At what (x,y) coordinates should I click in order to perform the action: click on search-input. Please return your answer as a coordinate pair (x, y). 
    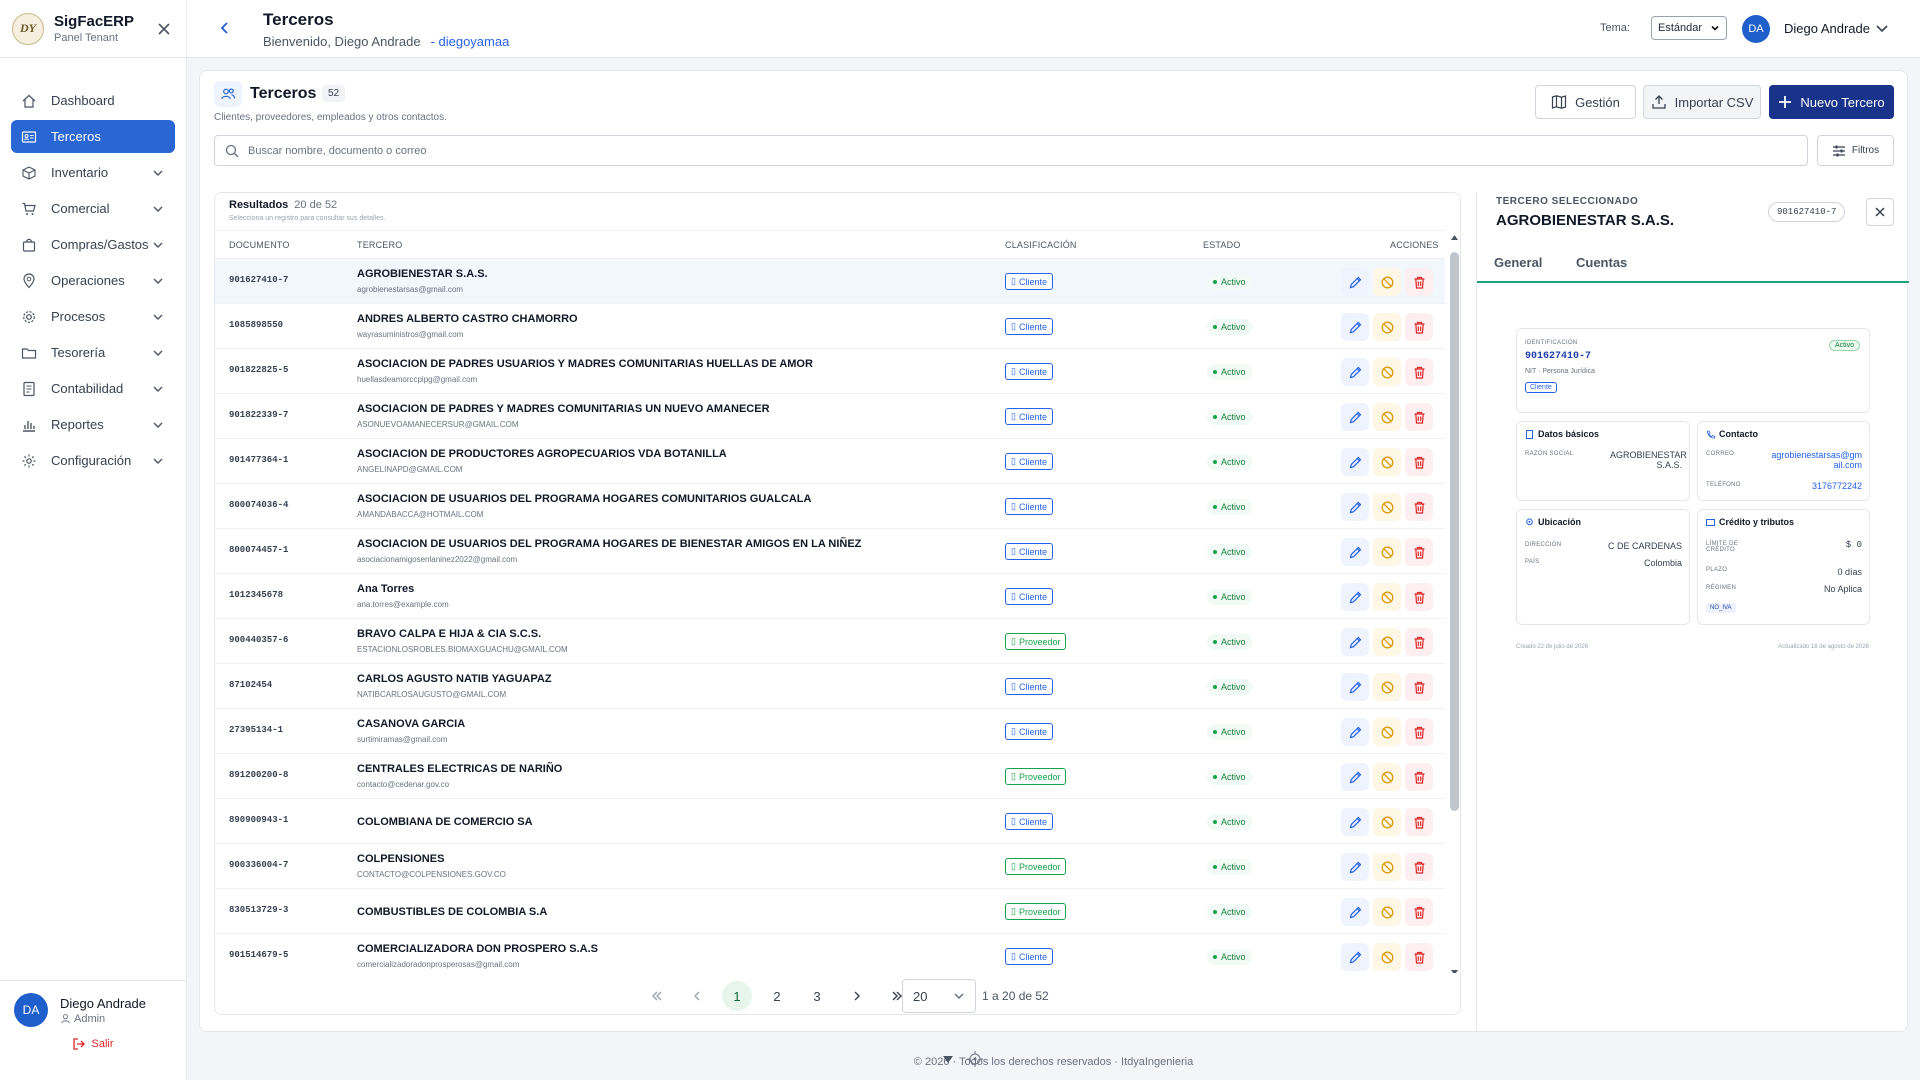
    Looking at the image, I should click on (1022, 150).